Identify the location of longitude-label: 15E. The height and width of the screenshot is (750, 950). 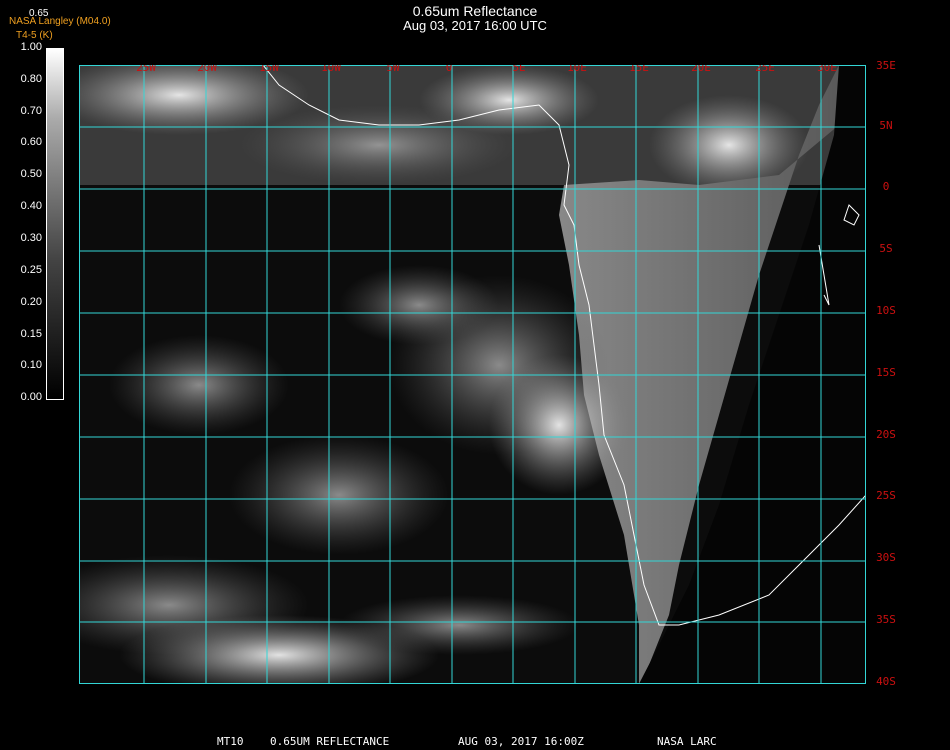
(639, 69).